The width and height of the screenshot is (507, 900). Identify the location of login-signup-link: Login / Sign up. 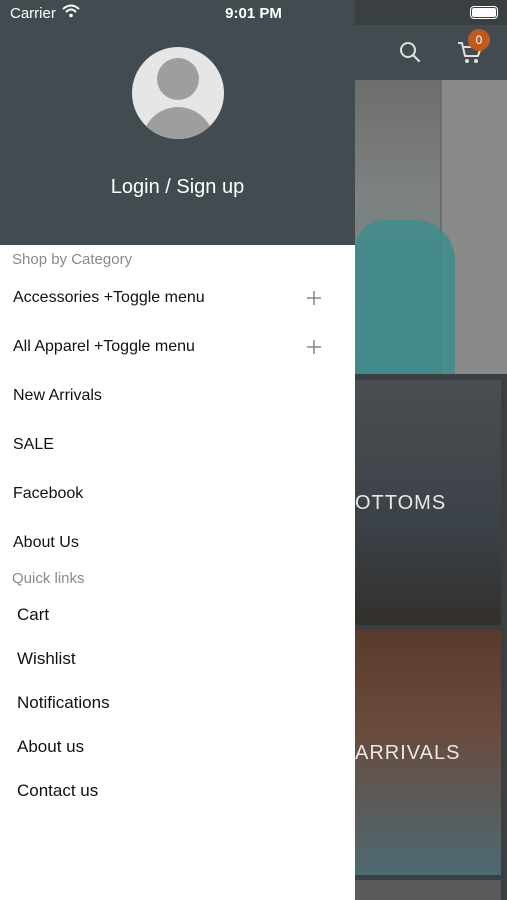
(177, 187).